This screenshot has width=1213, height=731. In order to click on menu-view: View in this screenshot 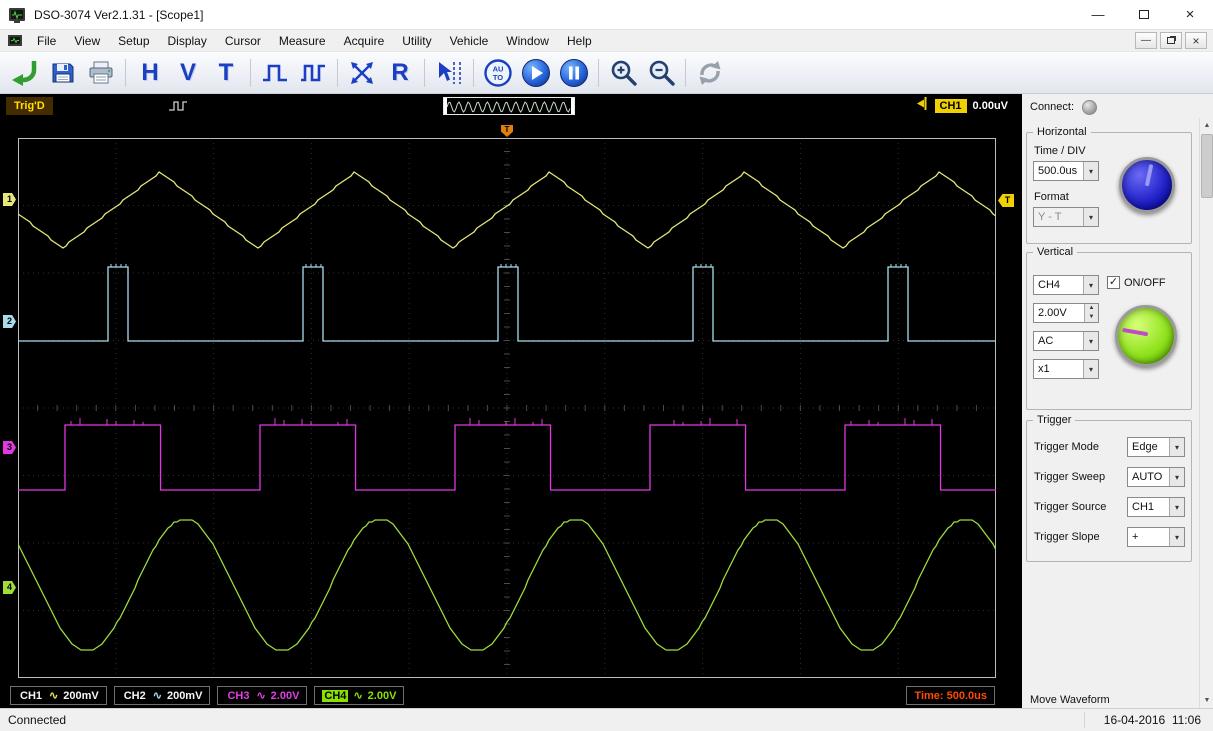, I will do `click(87, 41)`.